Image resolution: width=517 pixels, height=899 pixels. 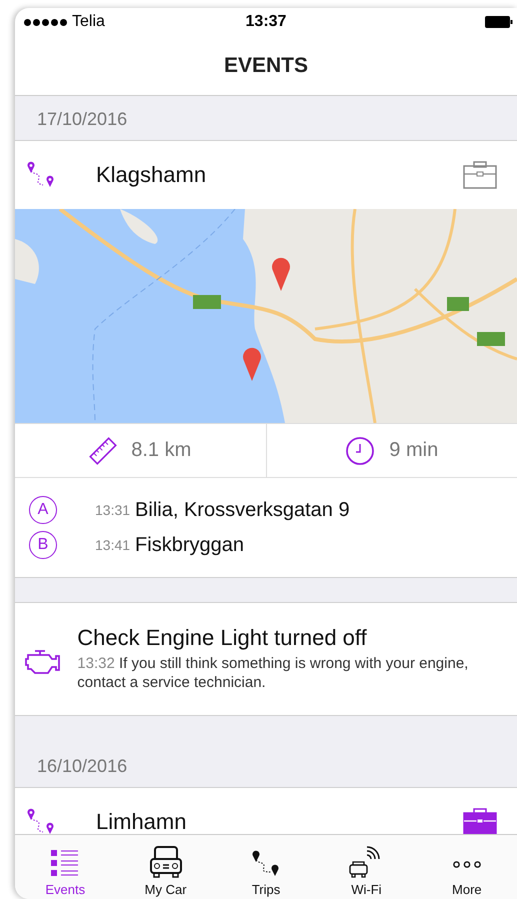 I want to click on stop-time: 13:41, so click(x=112, y=545).